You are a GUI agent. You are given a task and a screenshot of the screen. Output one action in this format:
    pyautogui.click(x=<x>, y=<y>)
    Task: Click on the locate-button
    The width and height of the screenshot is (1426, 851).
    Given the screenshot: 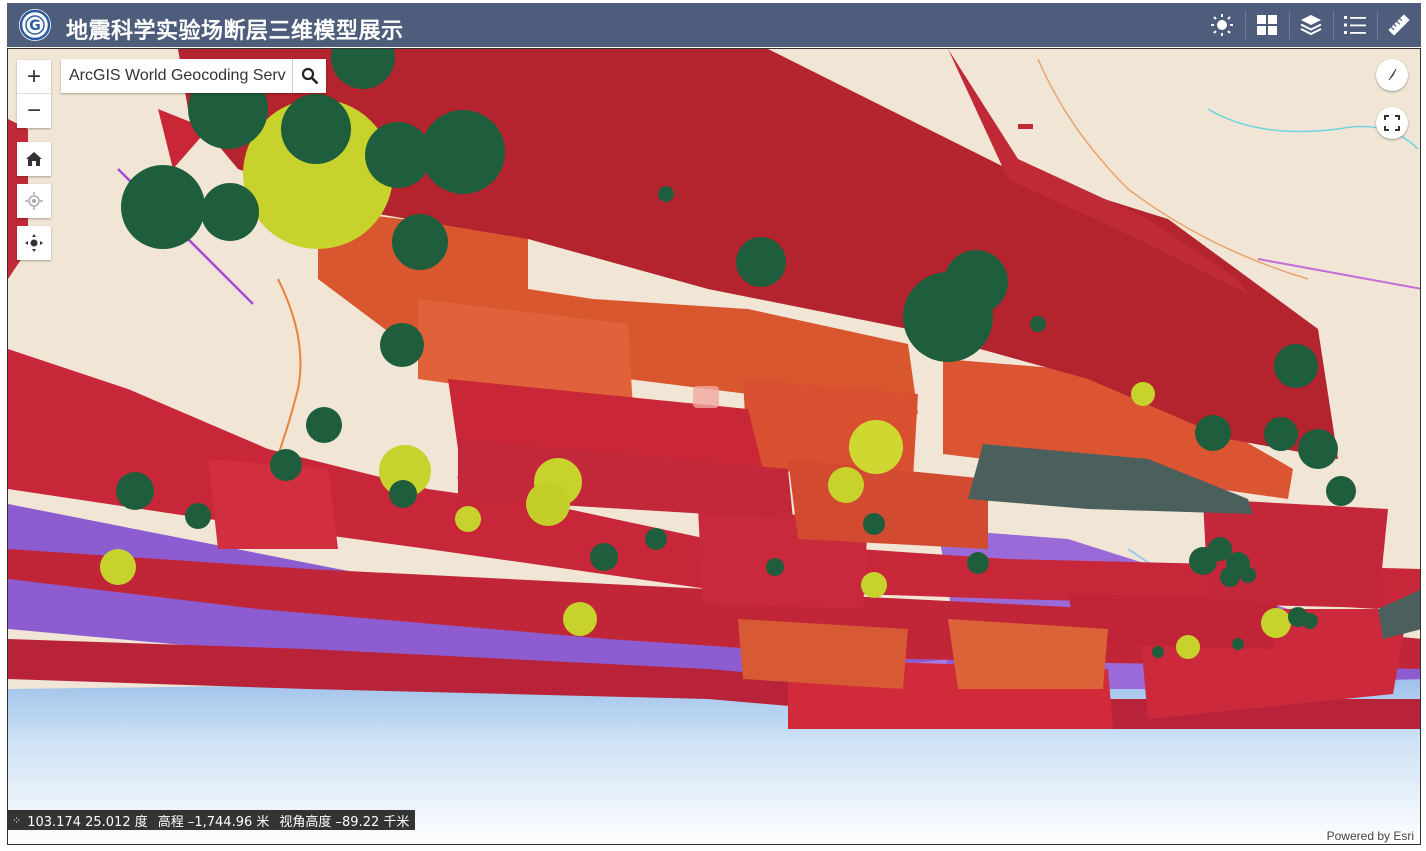 What is the action you would take?
    pyautogui.click(x=34, y=201)
    